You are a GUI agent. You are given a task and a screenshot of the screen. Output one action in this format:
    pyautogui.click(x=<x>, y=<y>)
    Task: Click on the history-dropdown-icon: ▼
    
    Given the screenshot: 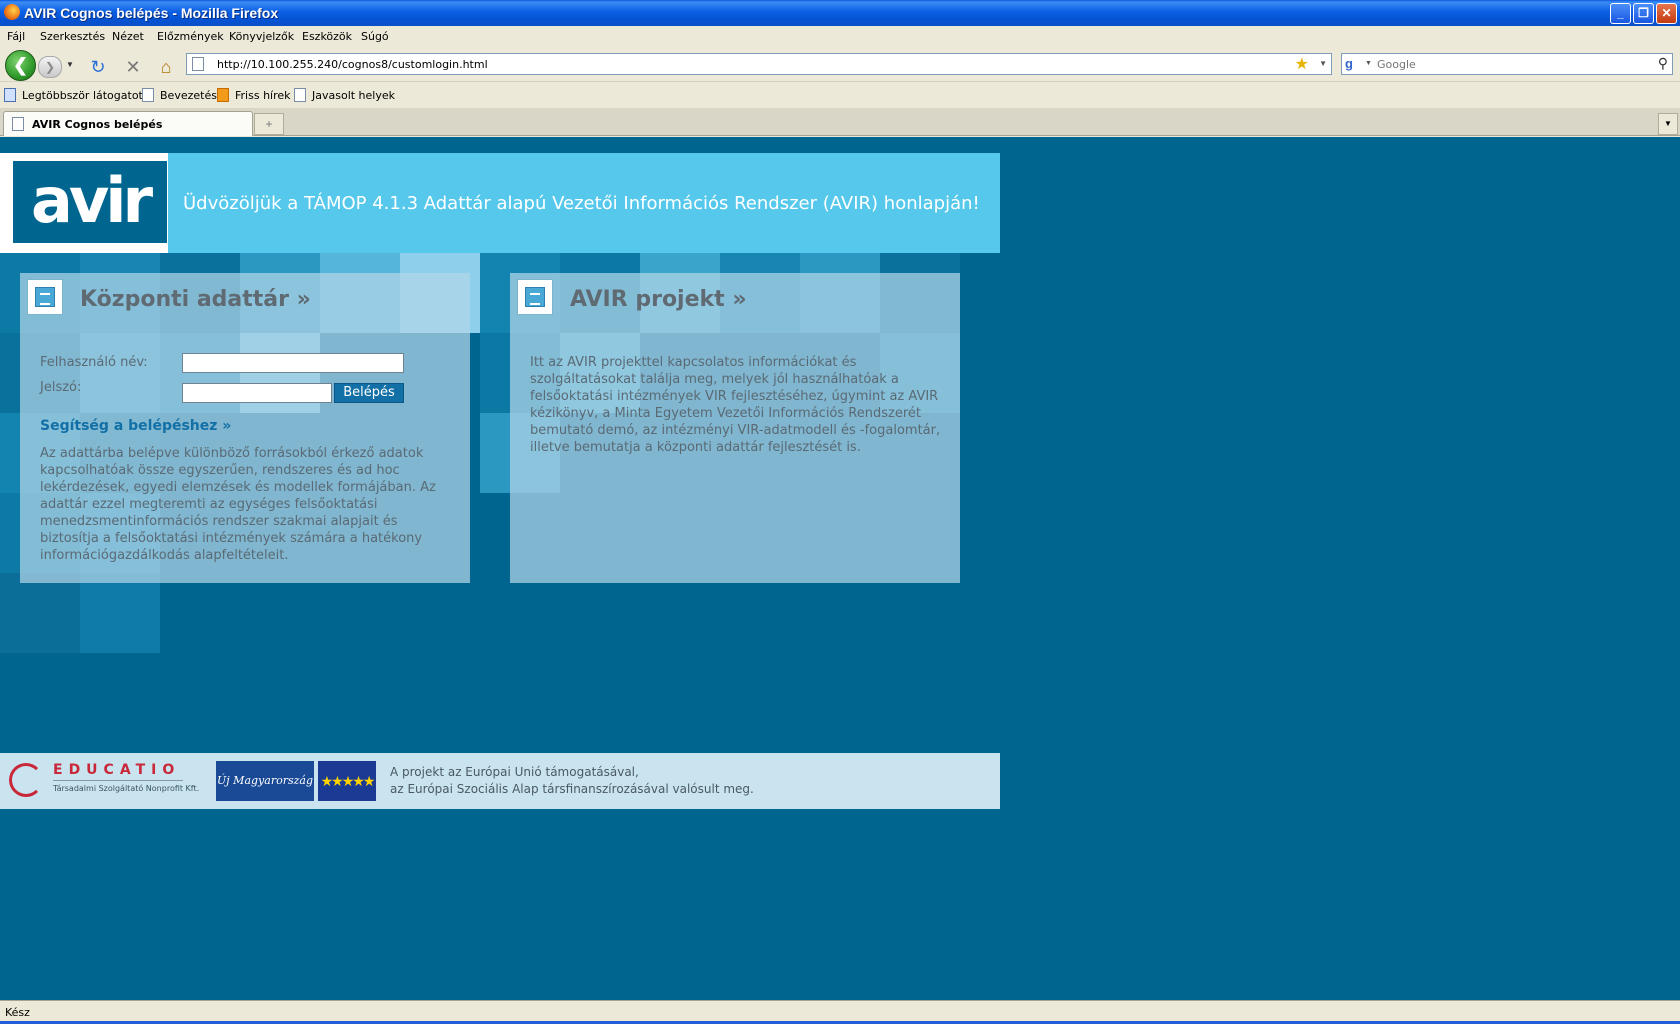 What is the action you would take?
    pyautogui.click(x=70, y=64)
    